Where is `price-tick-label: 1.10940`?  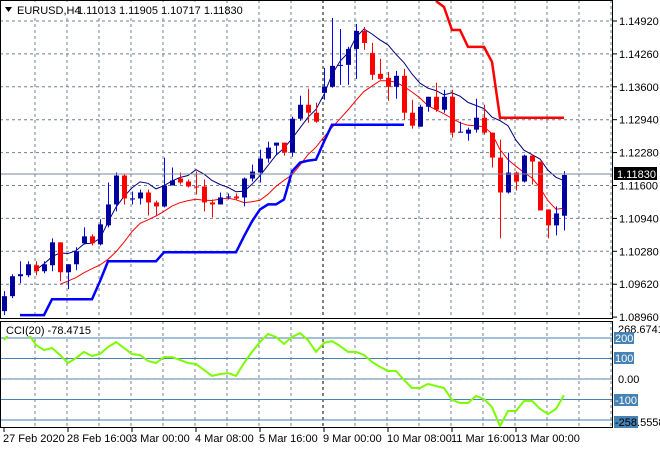 price-tick-label: 1.10940 is located at coordinates (639, 219).